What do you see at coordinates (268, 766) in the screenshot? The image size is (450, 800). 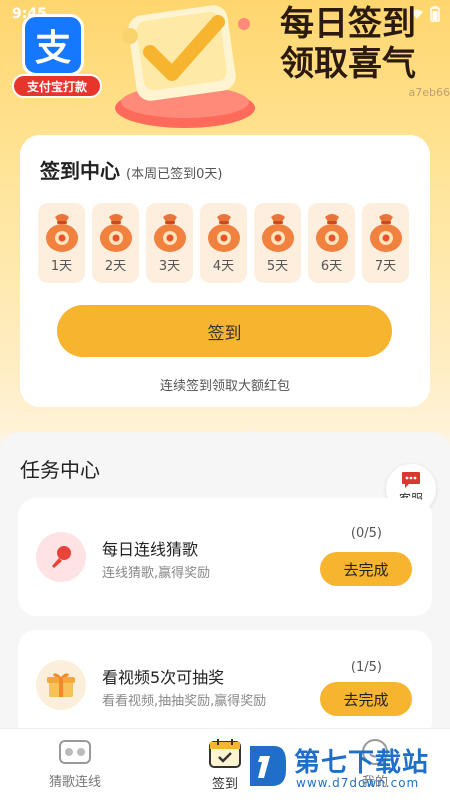 I see `d7down-logo-icon` at bounding box center [268, 766].